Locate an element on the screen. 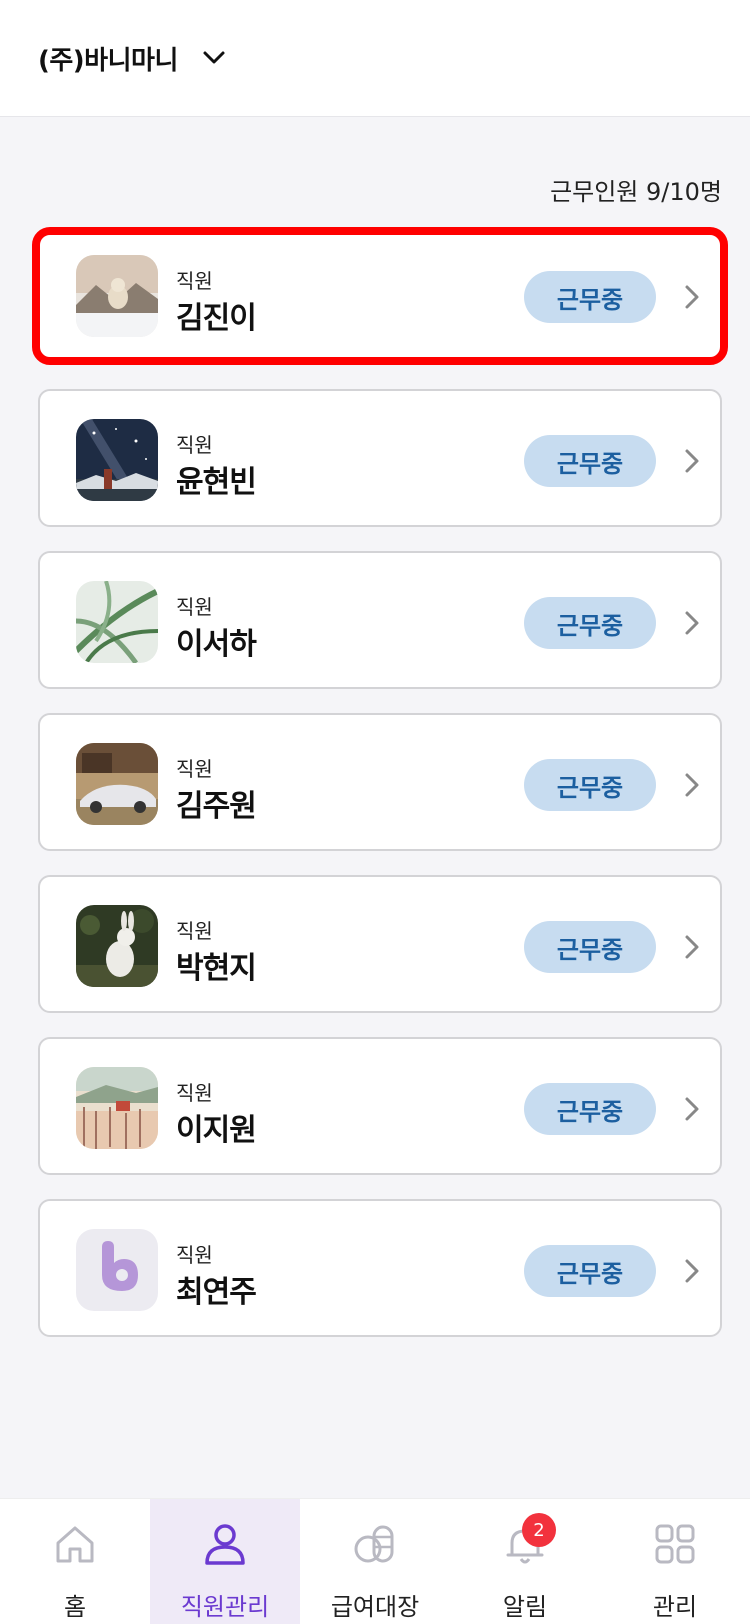  employee-card: 직원 김진이 근무중 is located at coordinates (380, 296).